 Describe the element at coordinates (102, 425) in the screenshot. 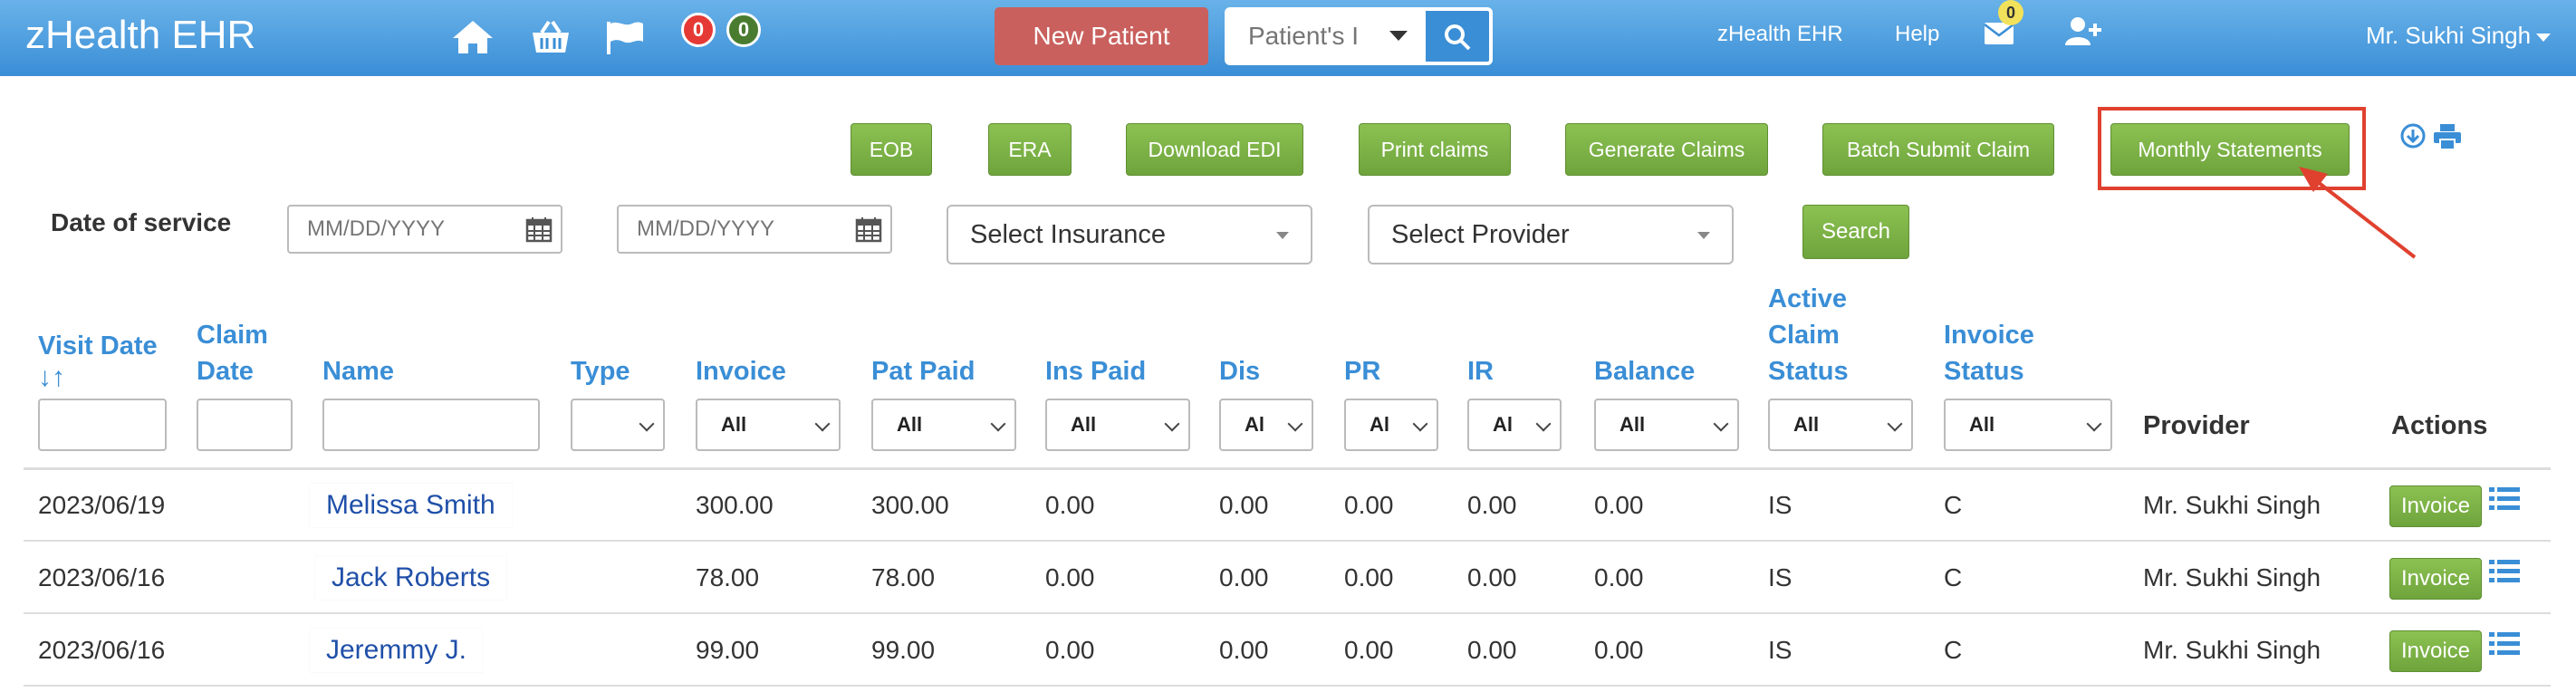

I see `filter-visit-date-input` at that location.